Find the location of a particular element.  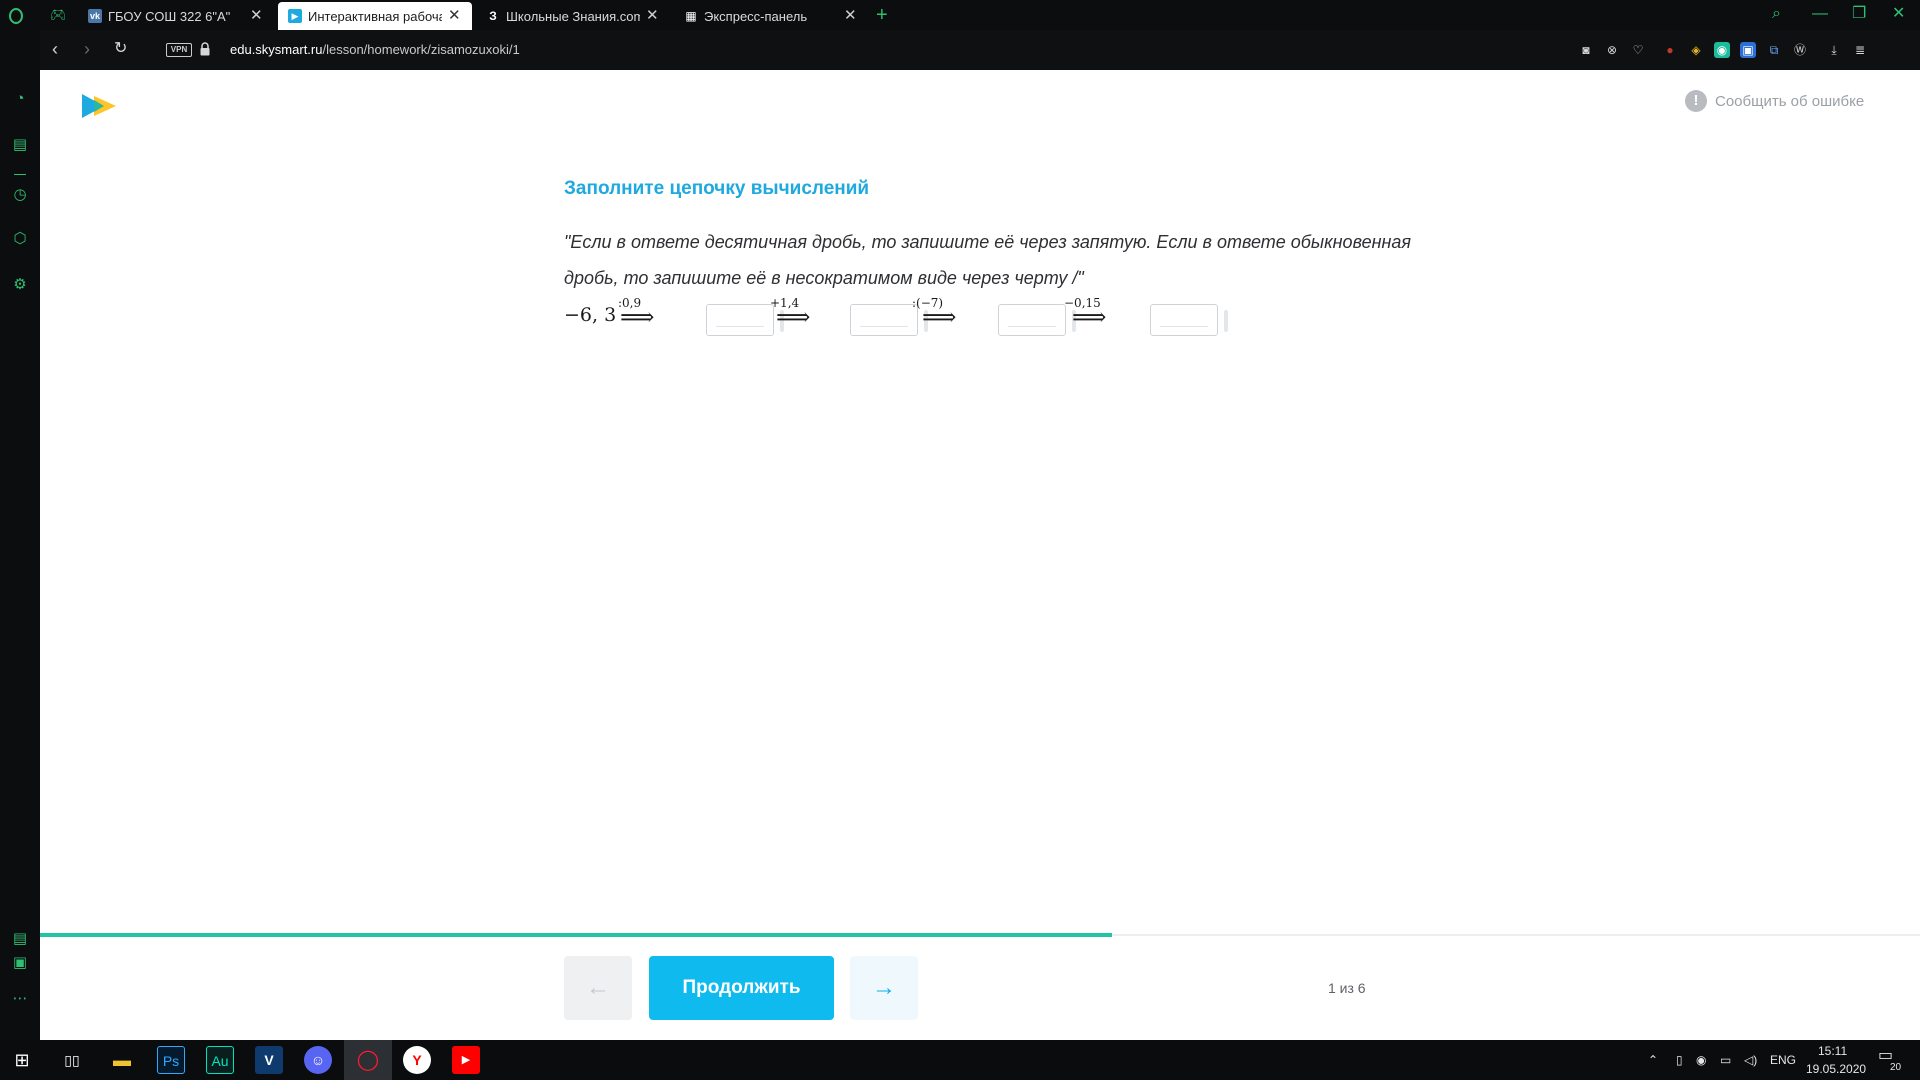

photoshop-icon: Ps is located at coordinates (171, 1060).